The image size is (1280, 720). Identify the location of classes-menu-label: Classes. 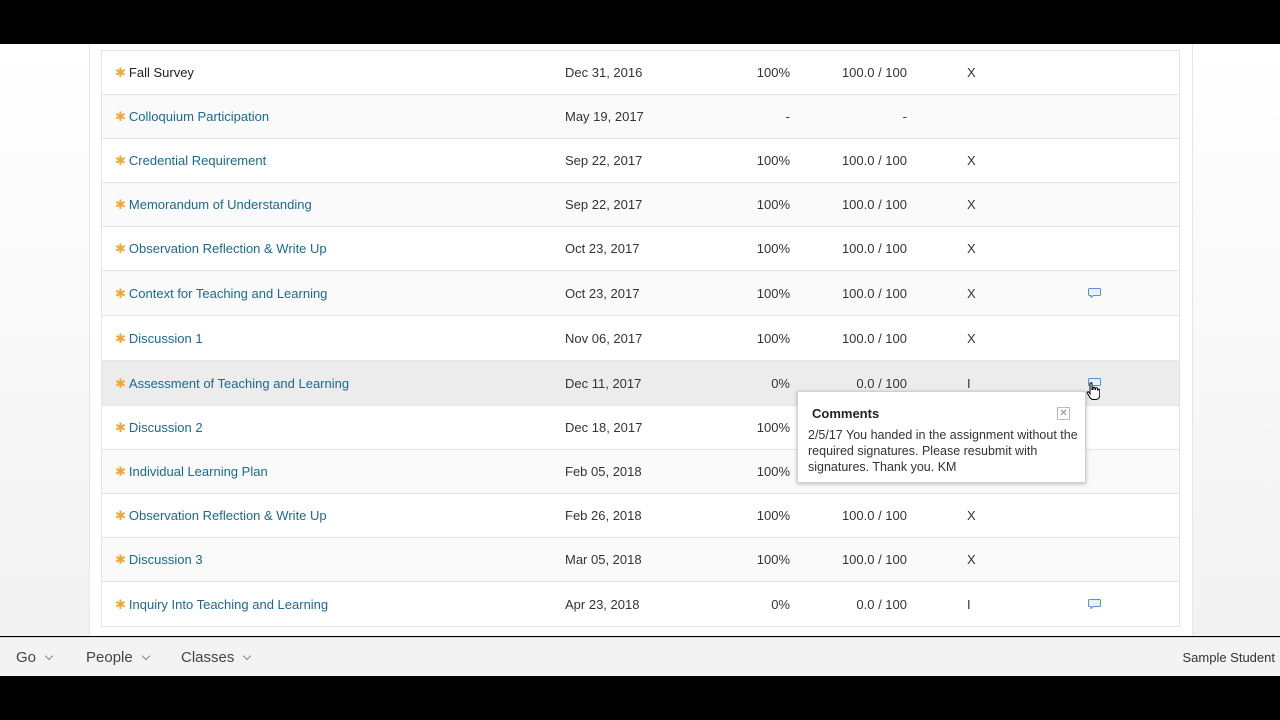
(208, 657).